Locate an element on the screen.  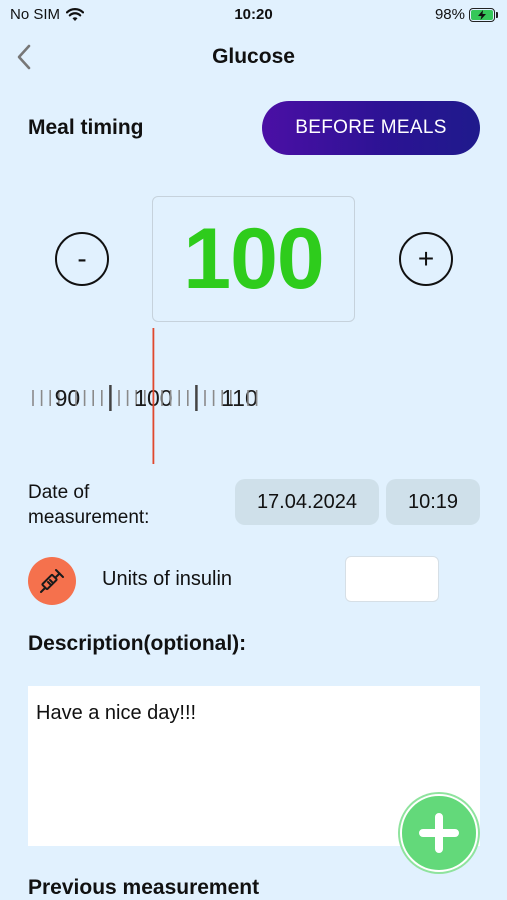
plus-icon is located at coordinates (439, 833).